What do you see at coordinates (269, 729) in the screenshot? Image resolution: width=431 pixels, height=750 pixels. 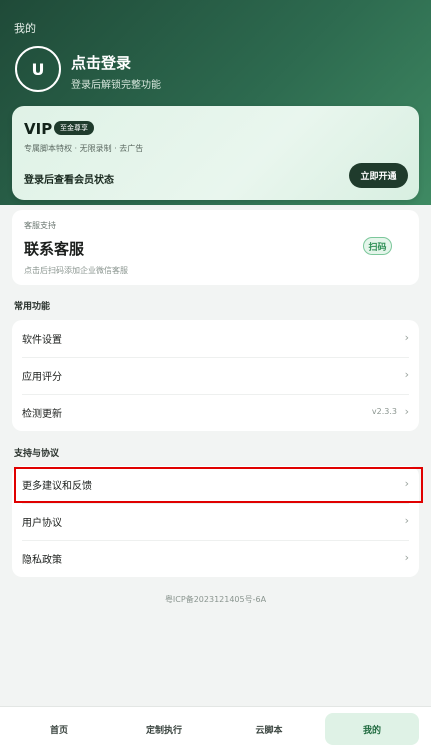 I see `tab-cloud-script: 云脚本` at bounding box center [269, 729].